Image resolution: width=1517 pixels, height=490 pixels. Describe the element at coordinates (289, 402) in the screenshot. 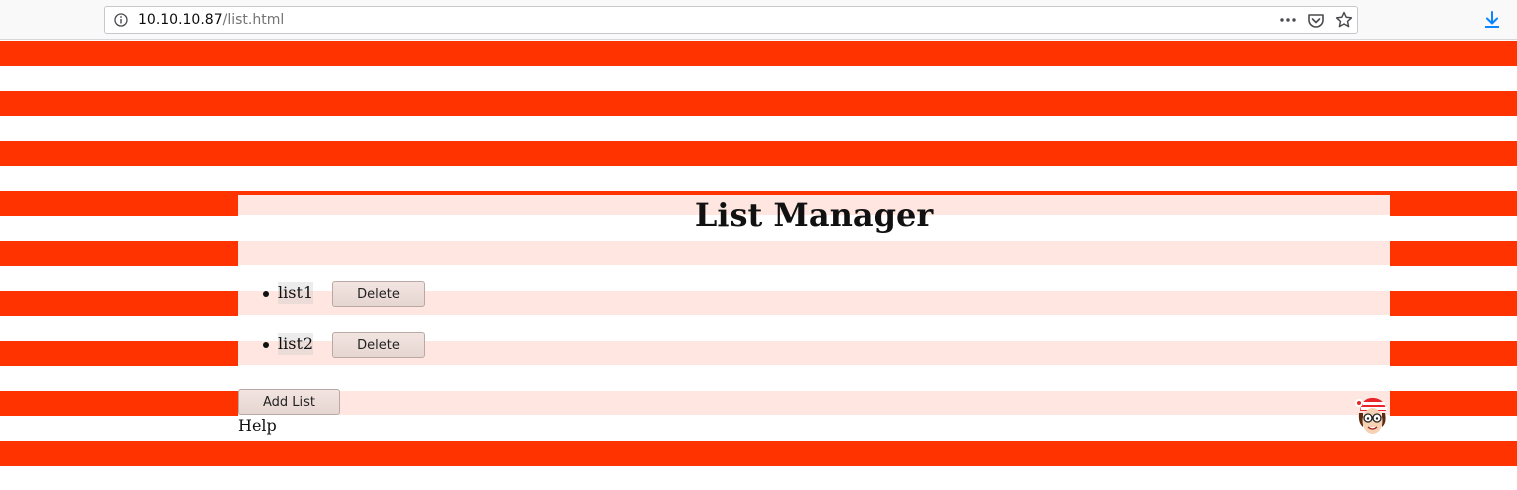

I see `add-list-button: Add List` at that location.